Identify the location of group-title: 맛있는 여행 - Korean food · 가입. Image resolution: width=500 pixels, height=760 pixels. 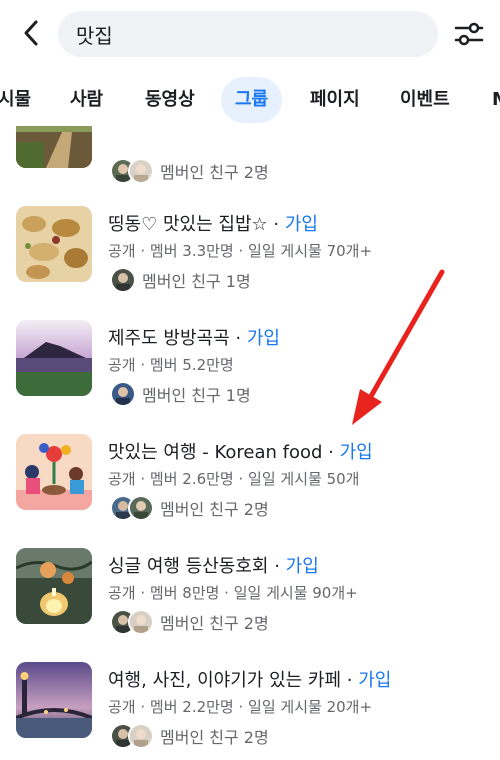
(240, 451).